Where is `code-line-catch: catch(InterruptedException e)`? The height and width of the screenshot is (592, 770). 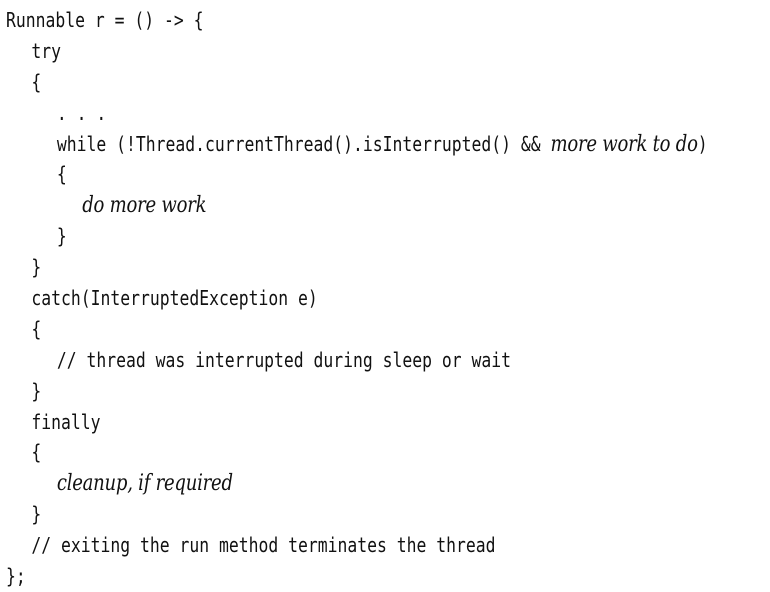 code-line-catch: catch(InterruptedException e) is located at coordinates (174, 298).